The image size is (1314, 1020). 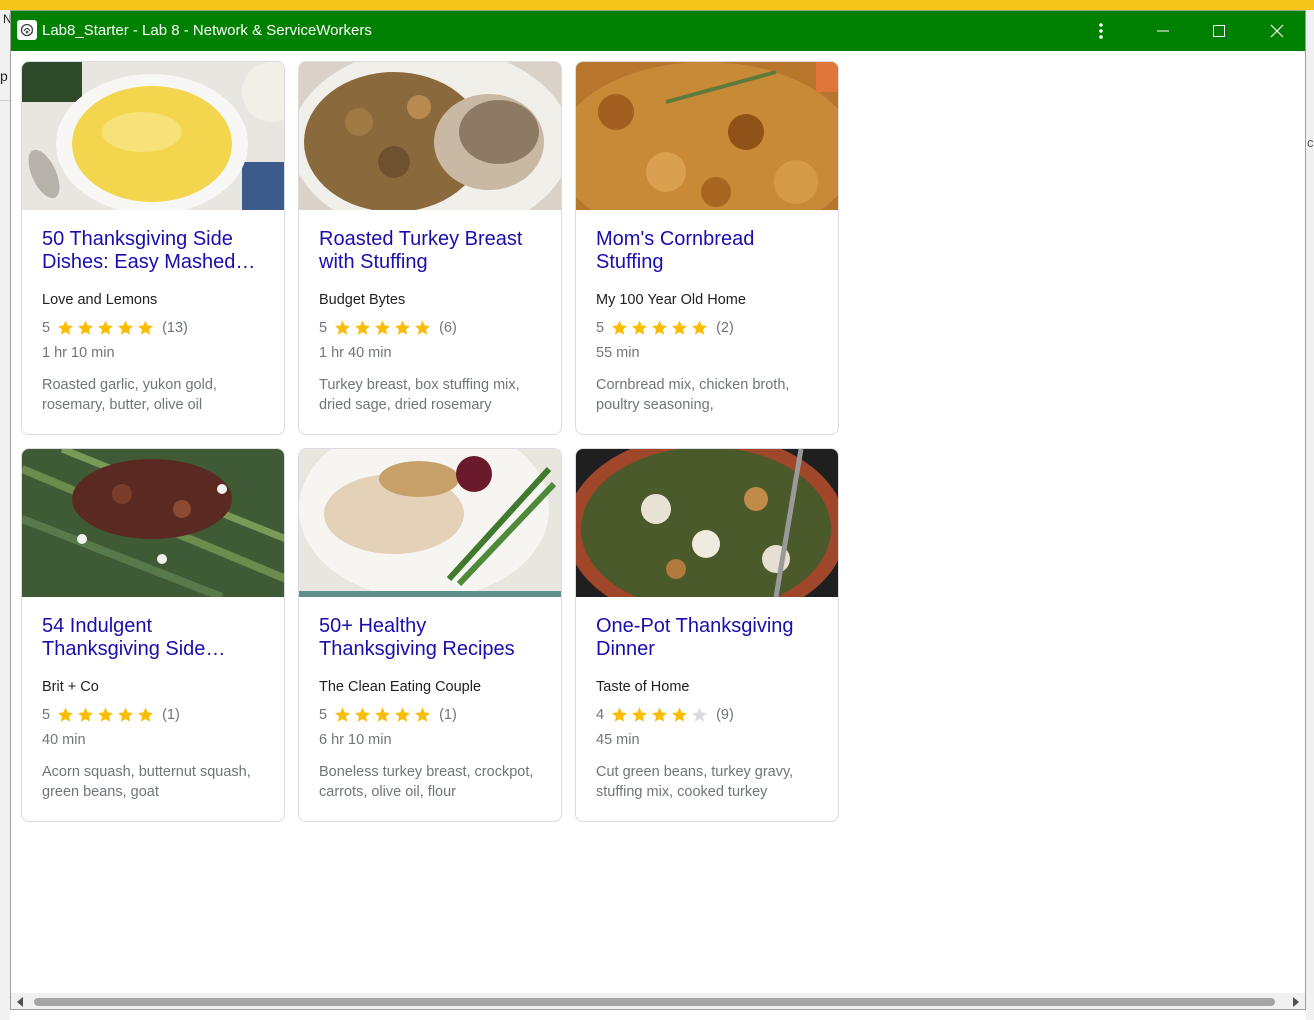 I want to click on turkey-plate-photo, so click(x=430, y=523).